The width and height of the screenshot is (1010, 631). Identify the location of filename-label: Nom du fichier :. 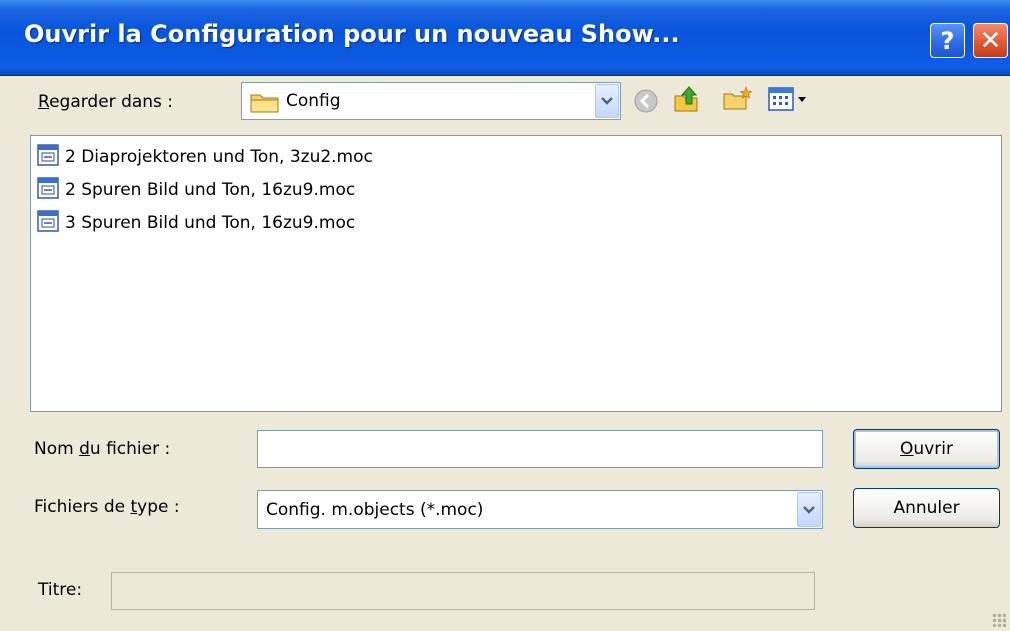
(102, 449).